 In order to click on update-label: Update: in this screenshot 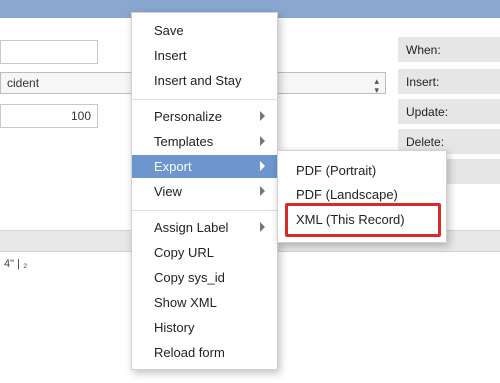, I will do `click(449, 111)`.